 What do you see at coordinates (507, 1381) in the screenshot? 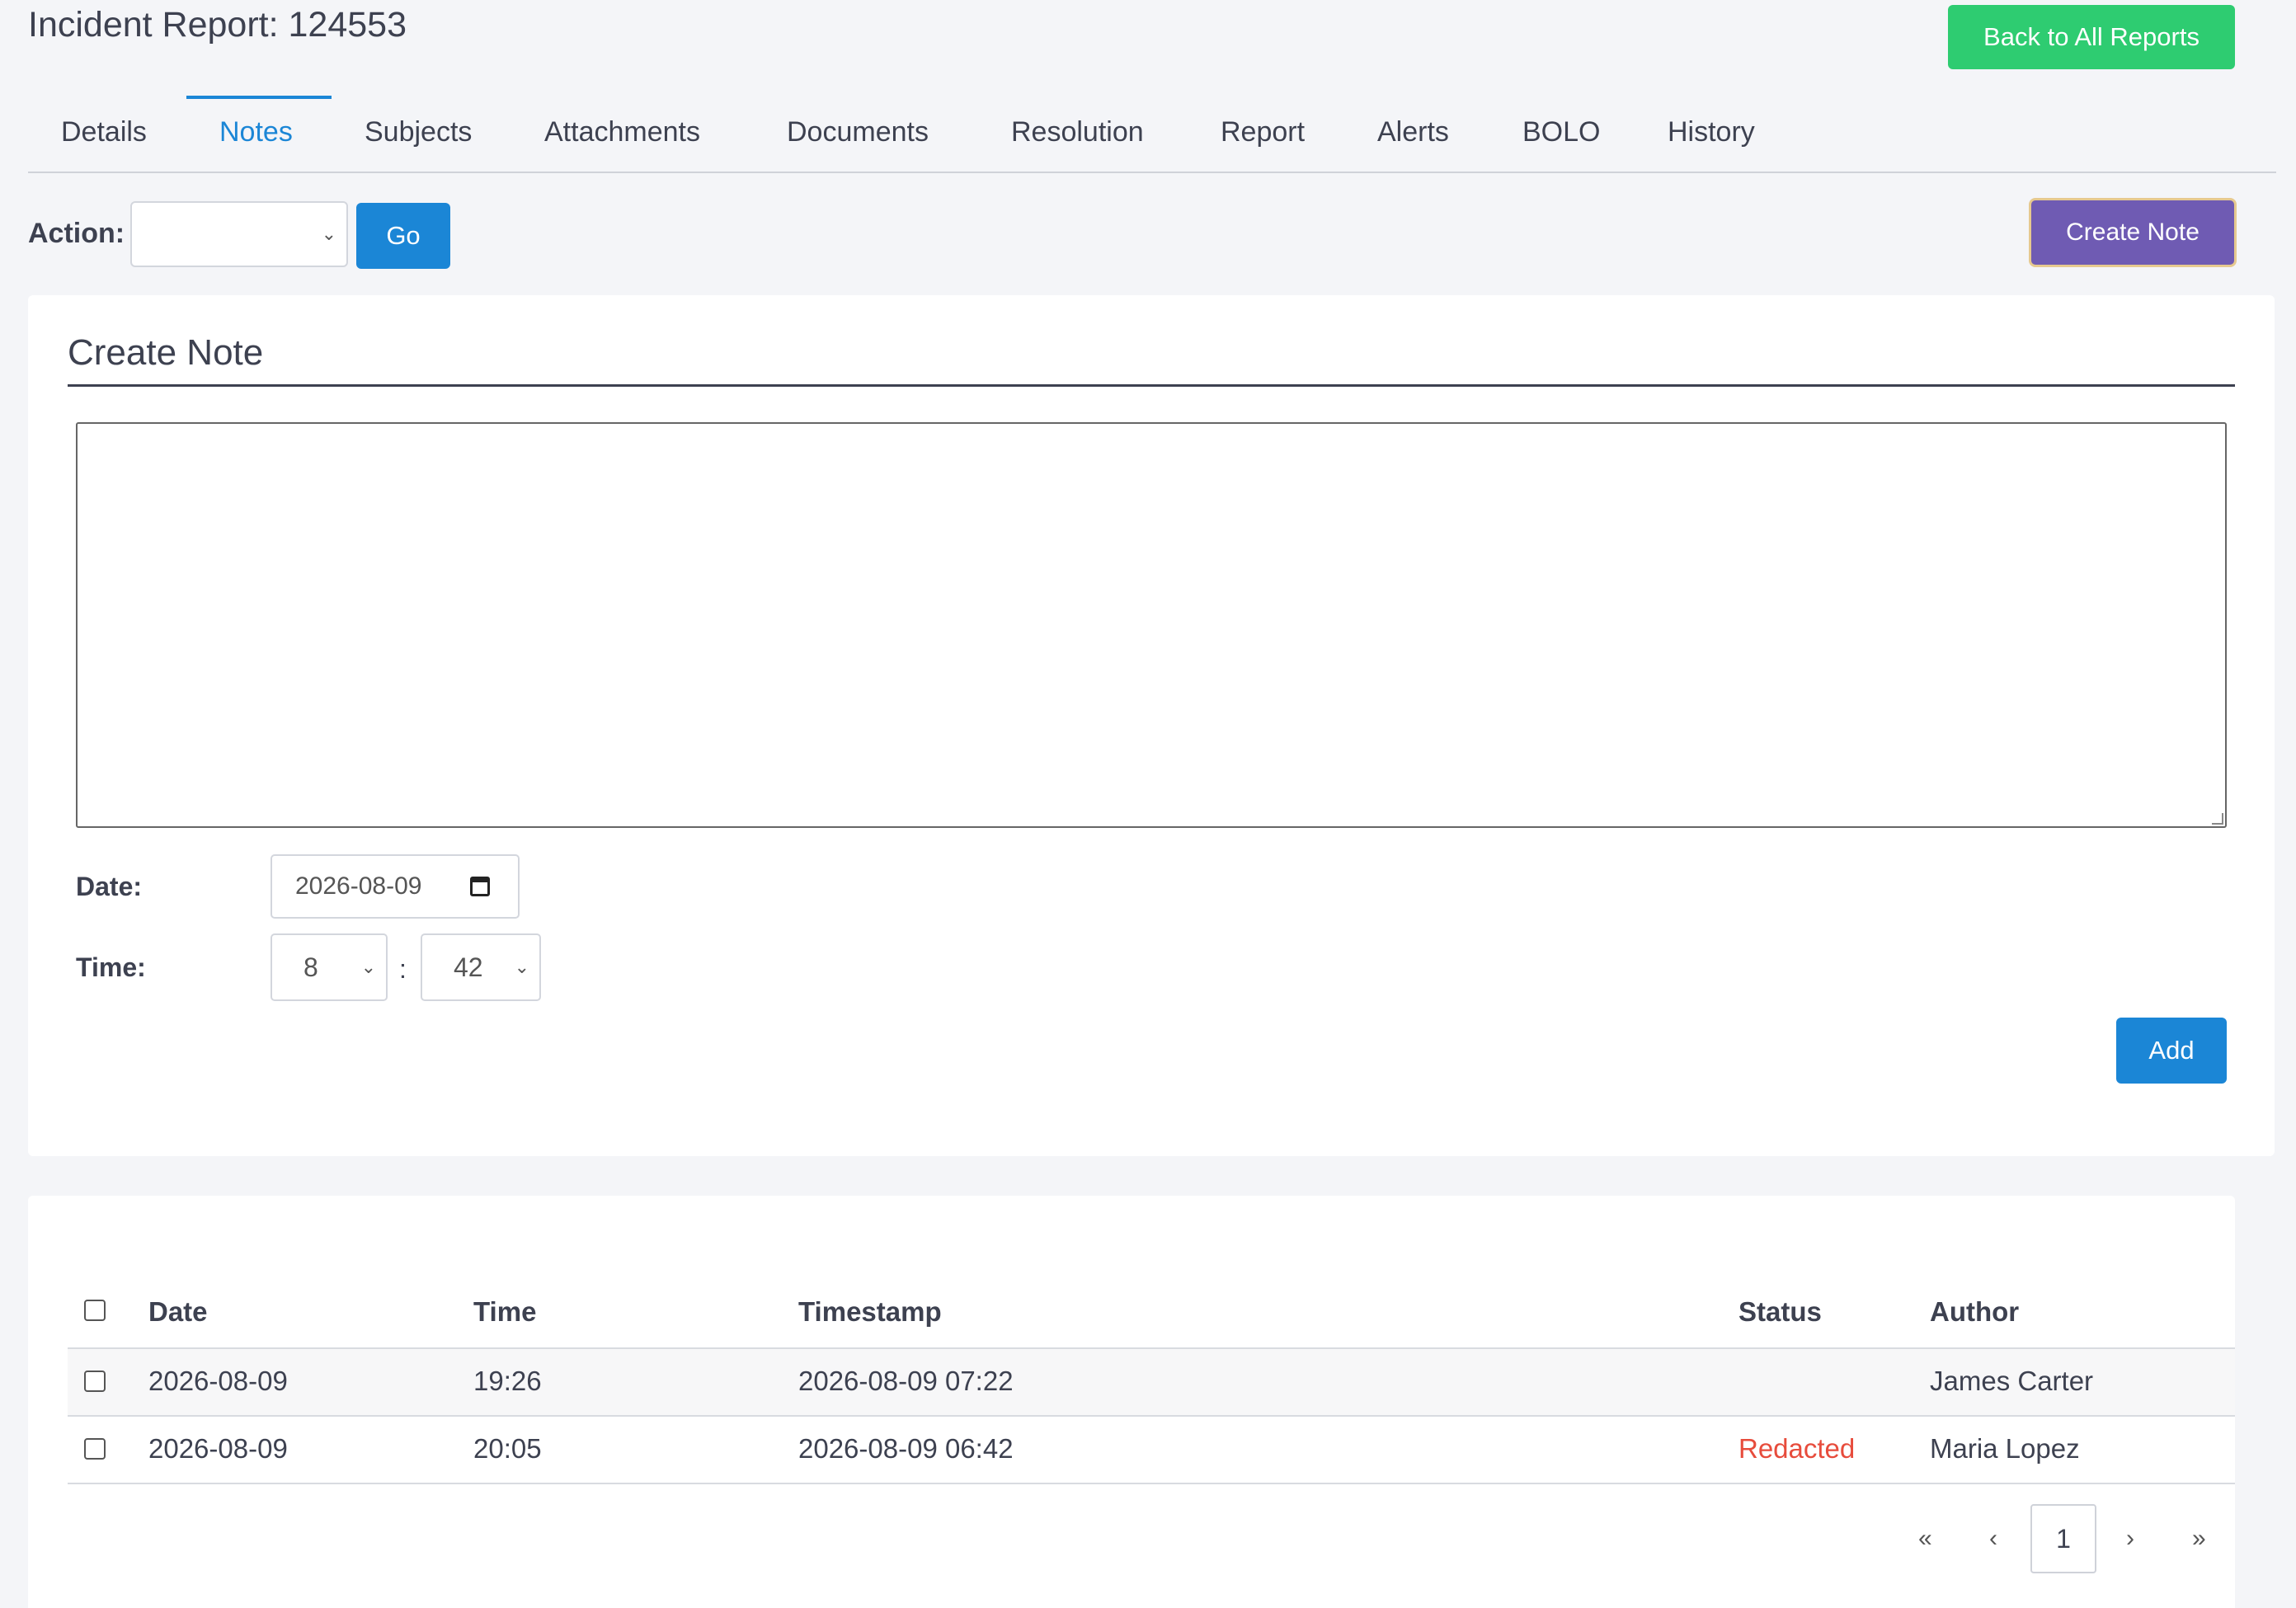
I see `row-time: 19:26` at bounding box center [507, 1381].